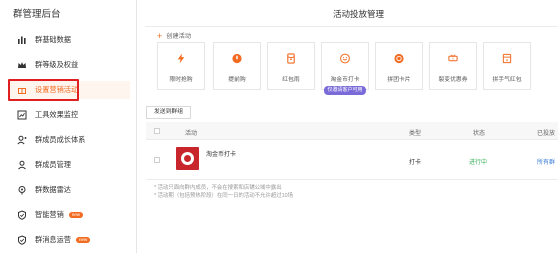 The height and width of the screenshot is (253, 558). What do you see at coordinates (291, 66) in the screenshot?
I see `card-red-packet-rain: 红包雨` at bounding box center [291, 66].